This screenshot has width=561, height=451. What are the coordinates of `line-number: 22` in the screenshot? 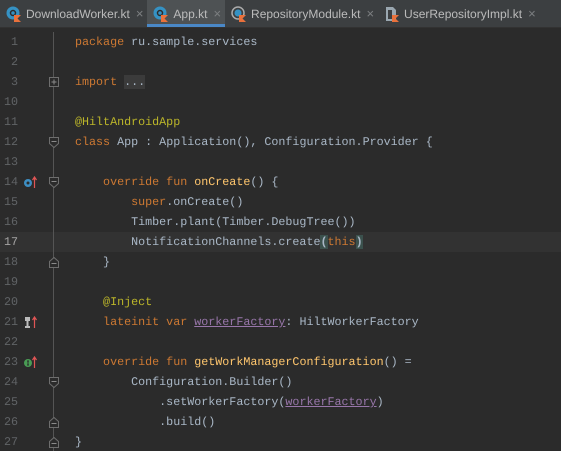 It's located at (10, 342).